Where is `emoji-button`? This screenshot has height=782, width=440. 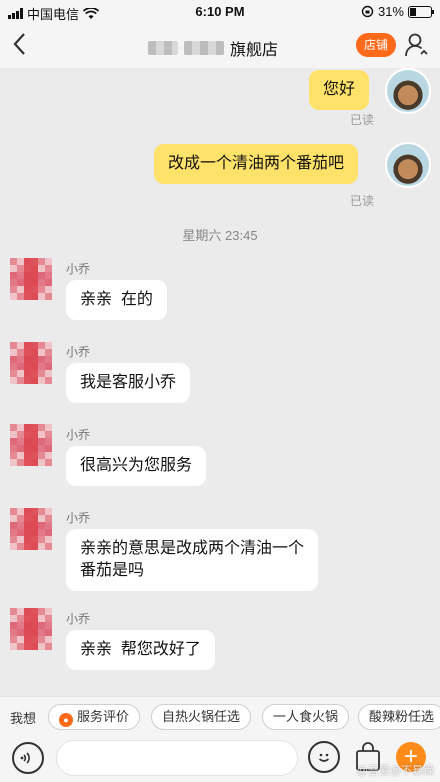
emoji-button is located at coordinates (324, 757).